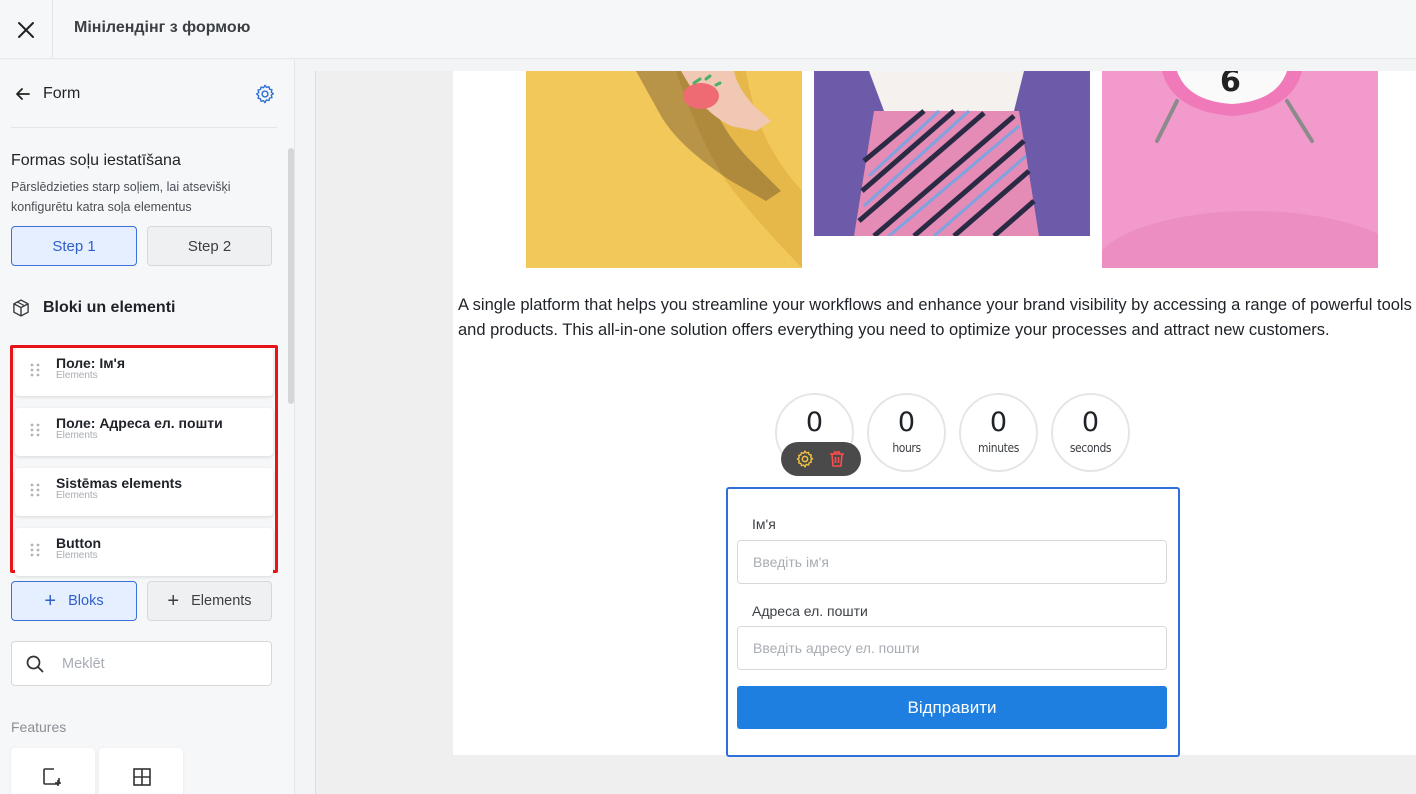 The image size is (1416, 794). I want to click on name-field-label: Ім'я, so click(764, 524).